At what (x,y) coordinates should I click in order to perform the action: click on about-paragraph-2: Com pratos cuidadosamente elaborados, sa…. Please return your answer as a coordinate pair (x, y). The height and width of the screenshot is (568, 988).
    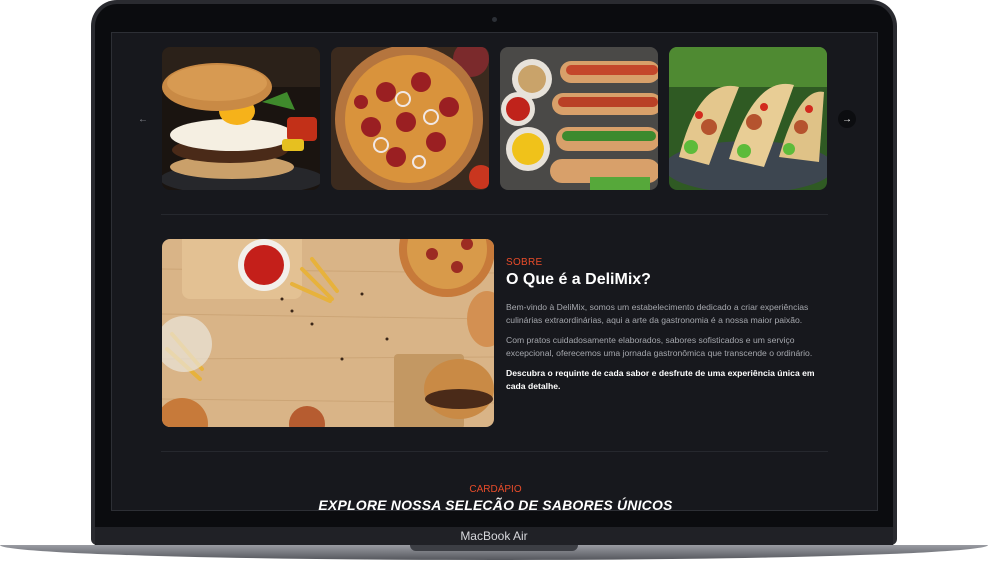
    Looking at the image, I should click on (659, 346).